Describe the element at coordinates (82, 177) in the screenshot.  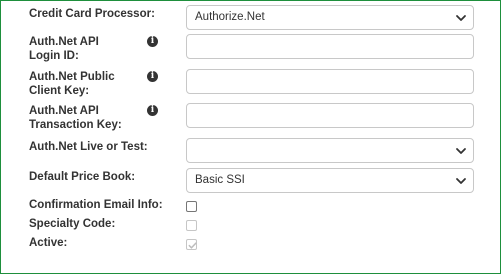
I see `price-book-label: Default Price Book:` at that location.